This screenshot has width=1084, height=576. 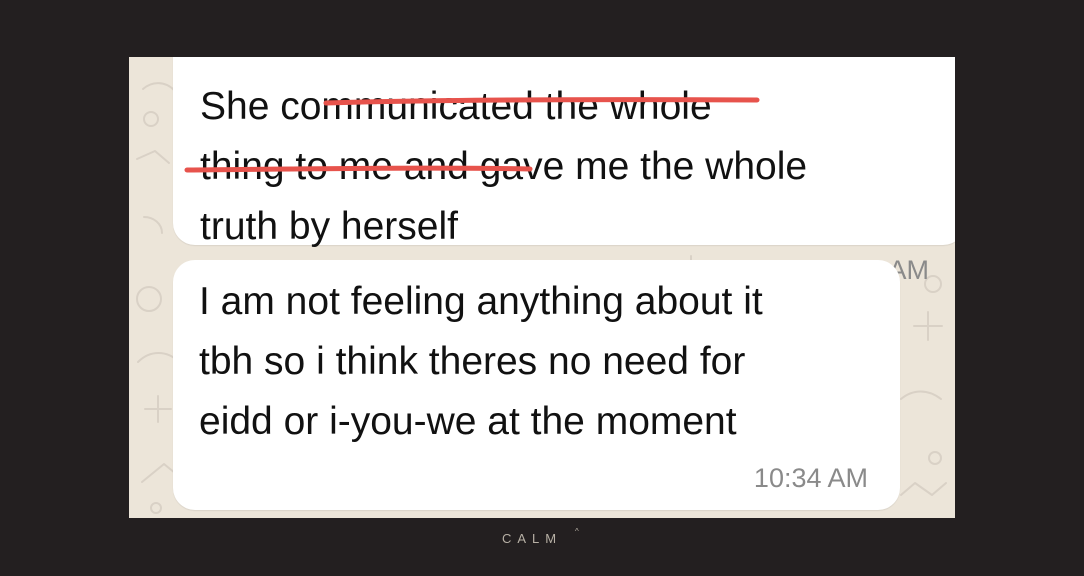 What do you see at coordinates (810, 478) in the screenshot?
I see `message-timestamp: 10:34 AM` at bounding box center [810, 478].